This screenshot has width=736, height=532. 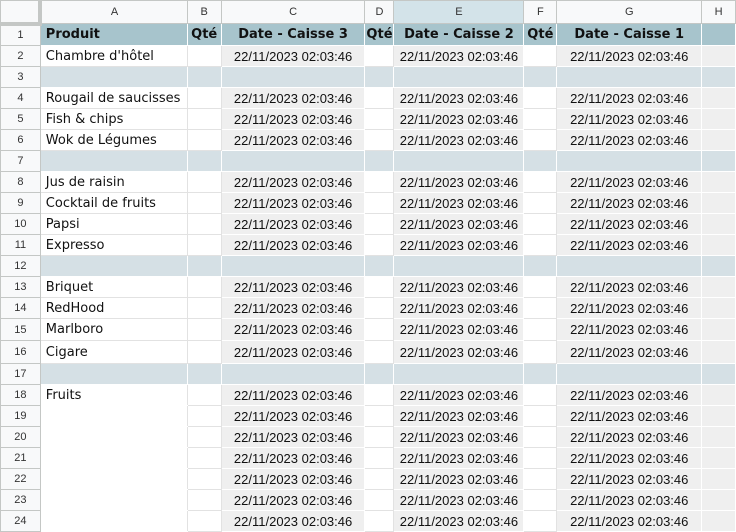 I want to click on header-date-caisse-1: Date - Caisse 1, so click(x=629, y=34).